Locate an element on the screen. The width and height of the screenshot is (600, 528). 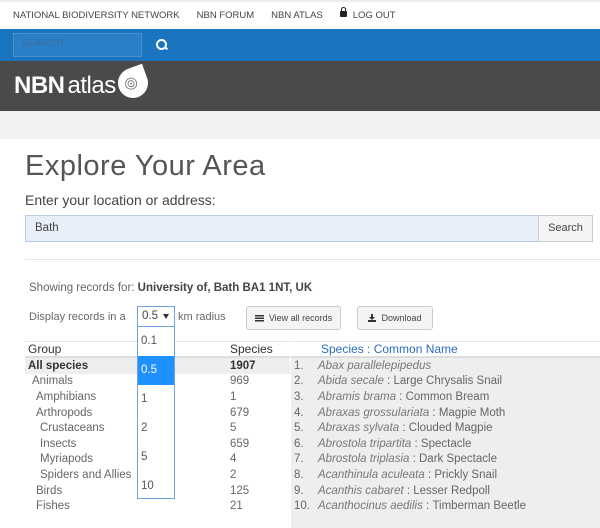
species-row: 5. Abraxas sylvata : Clouded Magpie is located at coordinates (445, 428).